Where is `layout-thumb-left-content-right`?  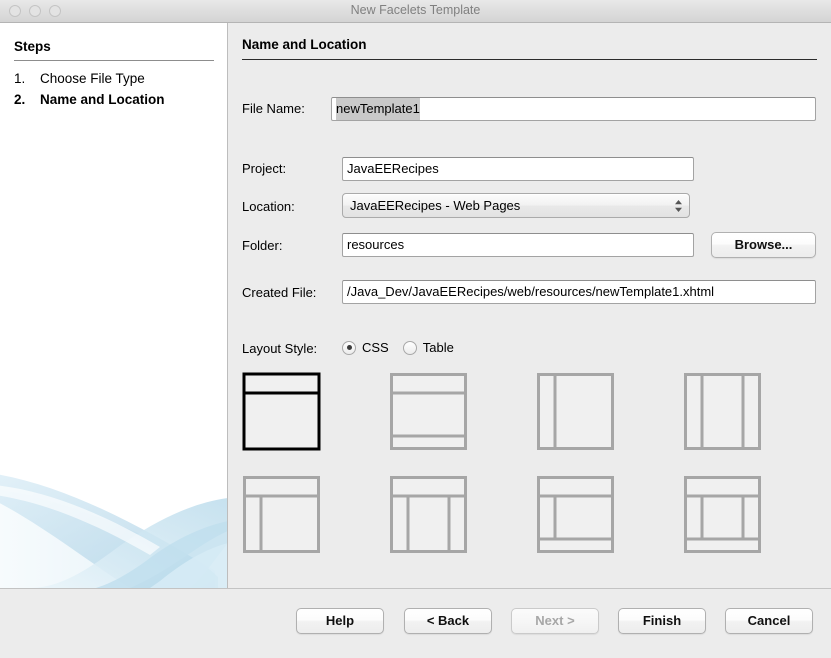 layout-thumb-left-content-right is located at coordinates (722, 411).